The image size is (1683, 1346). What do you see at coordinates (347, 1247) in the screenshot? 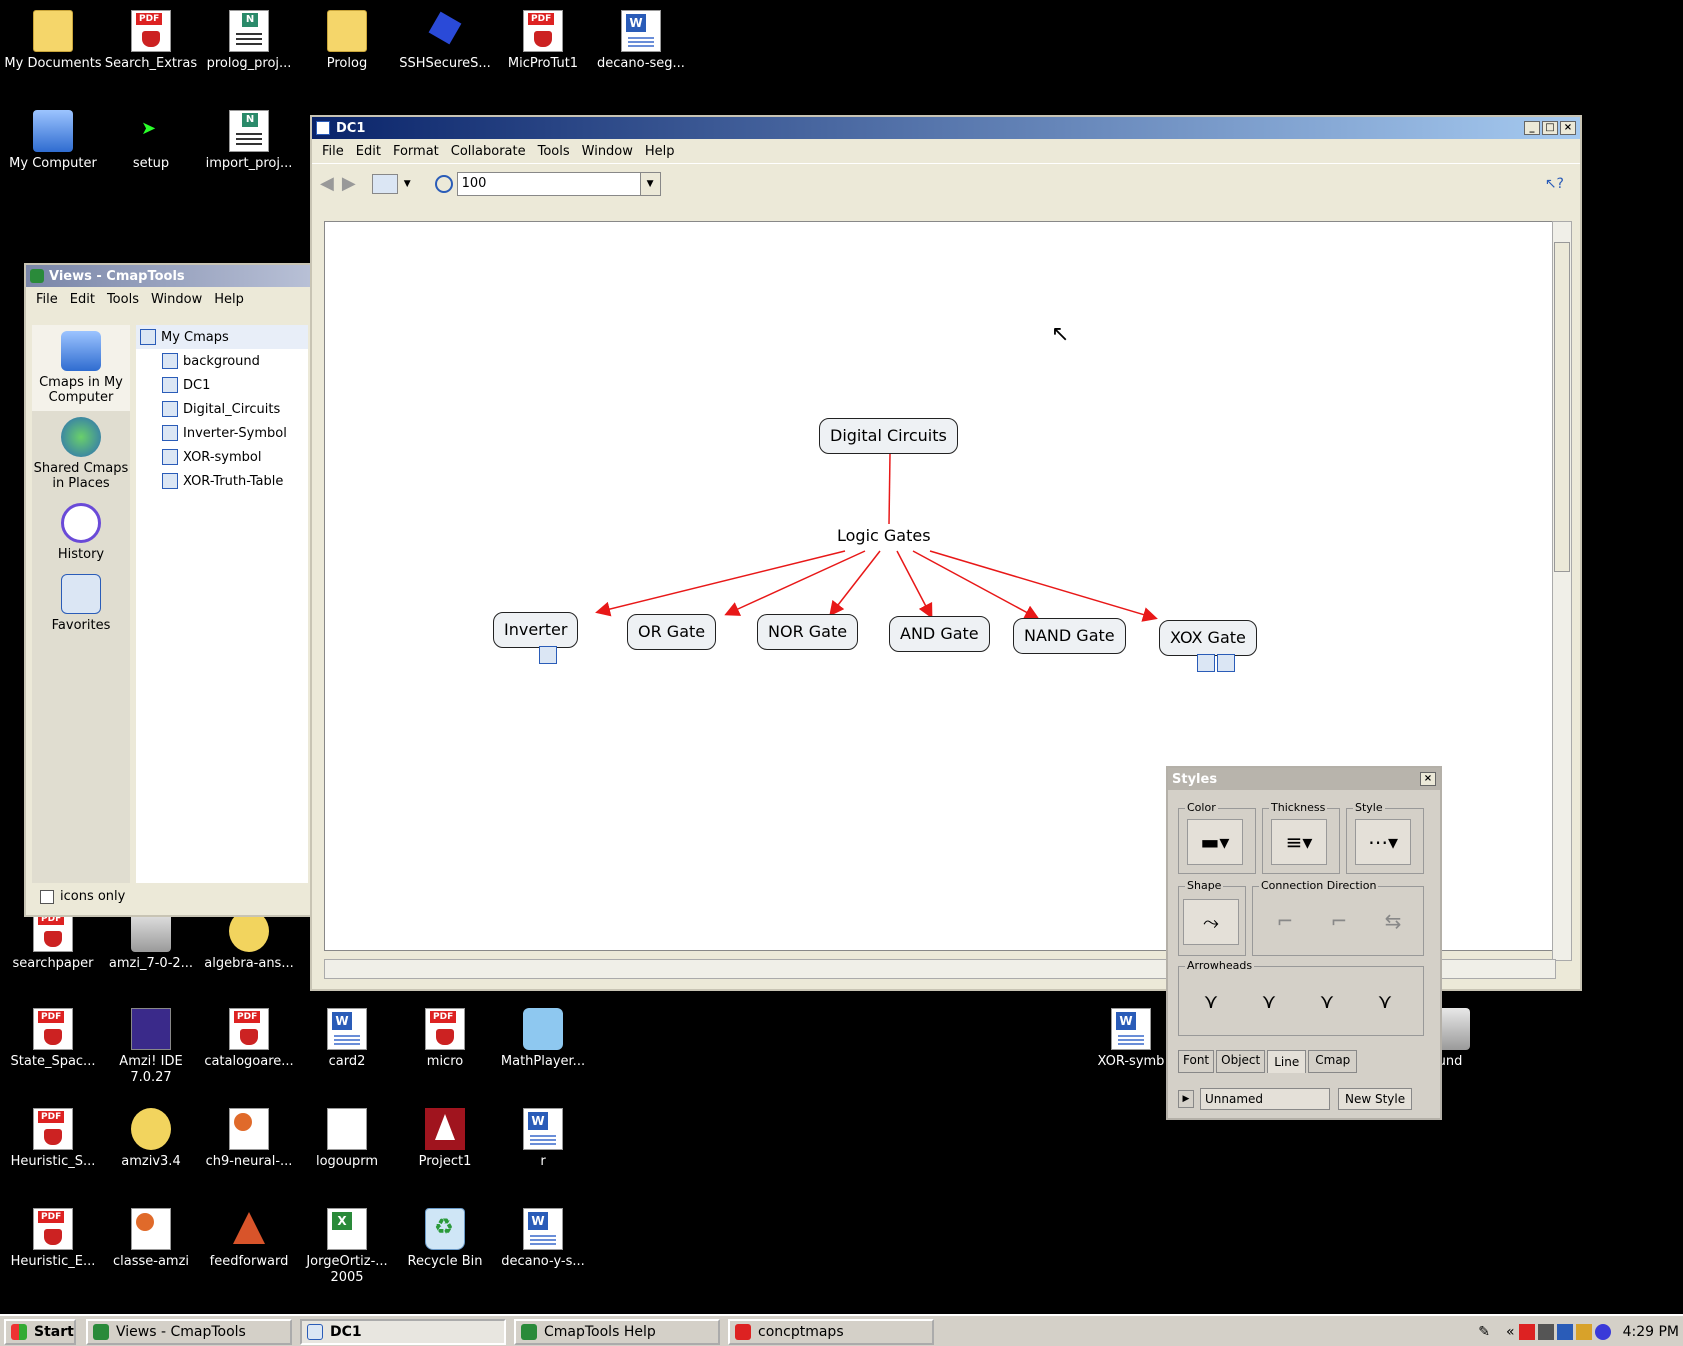
I see `desktop-icon: JorgeOrtiz-... 2005` at bounding box center [347, 1247].